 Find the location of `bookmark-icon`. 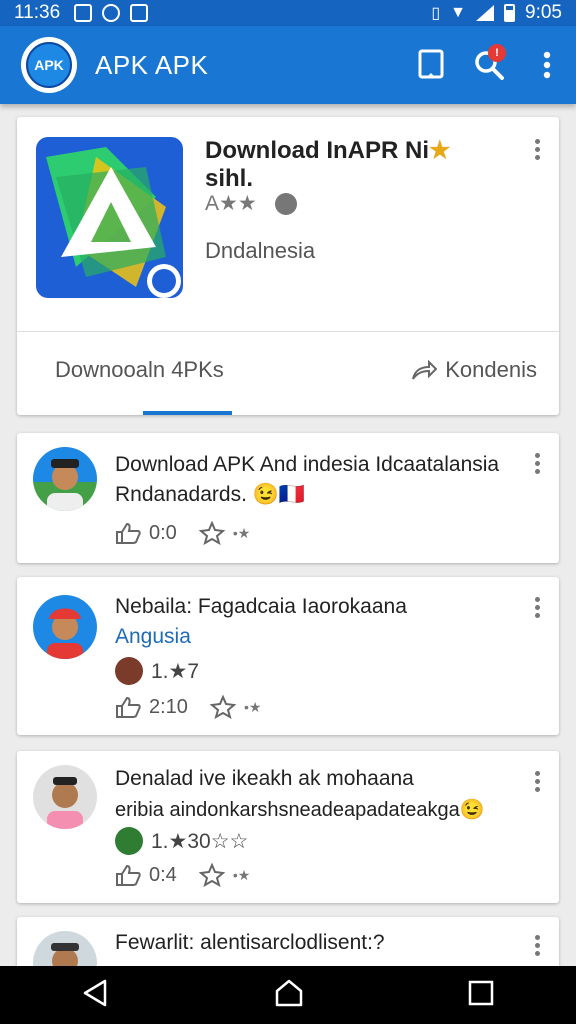

bookmark-icon is located at coordinates (431, 64).